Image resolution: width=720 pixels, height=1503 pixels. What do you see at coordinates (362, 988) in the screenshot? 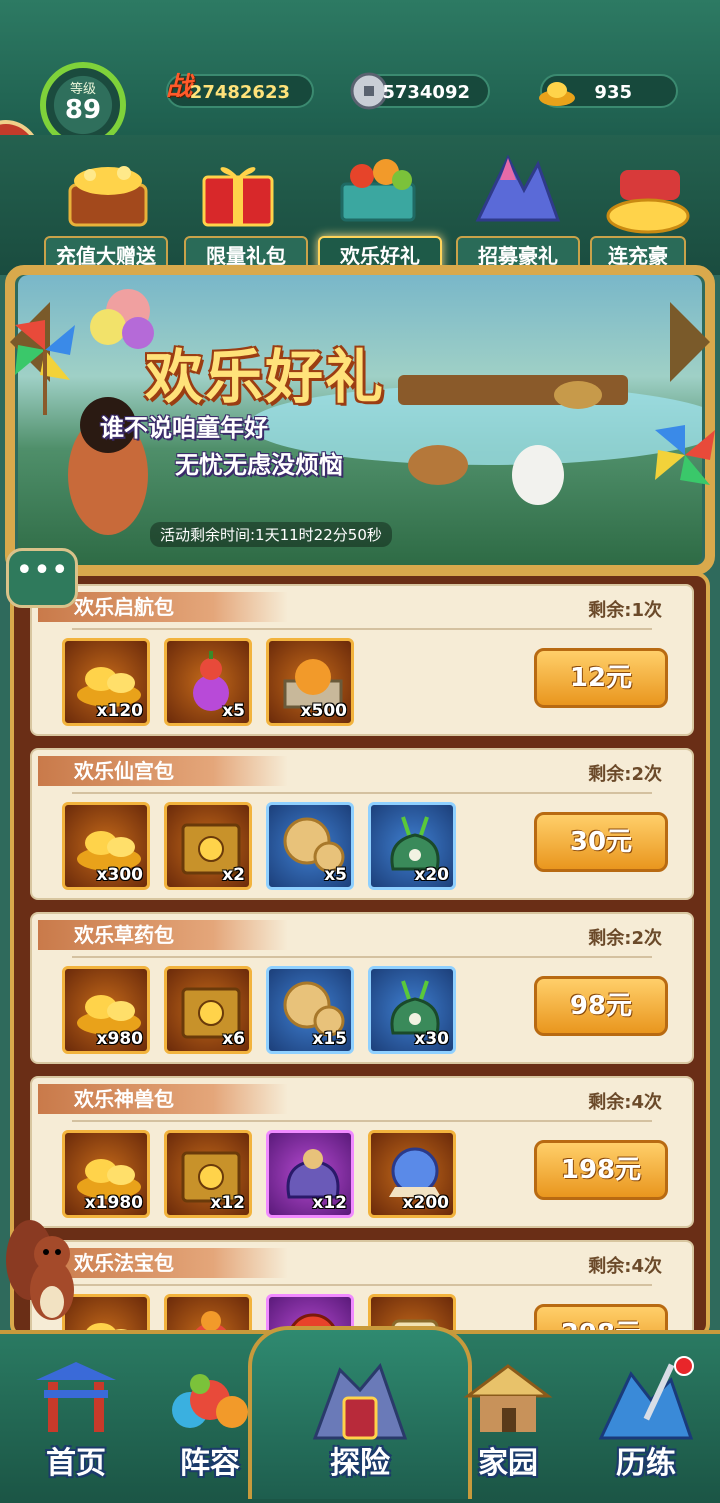
I see `pack-card: 欢乐草药包 剩余:2次 x980 x6 x15 x30 98元` at bounding box center [362, 988].